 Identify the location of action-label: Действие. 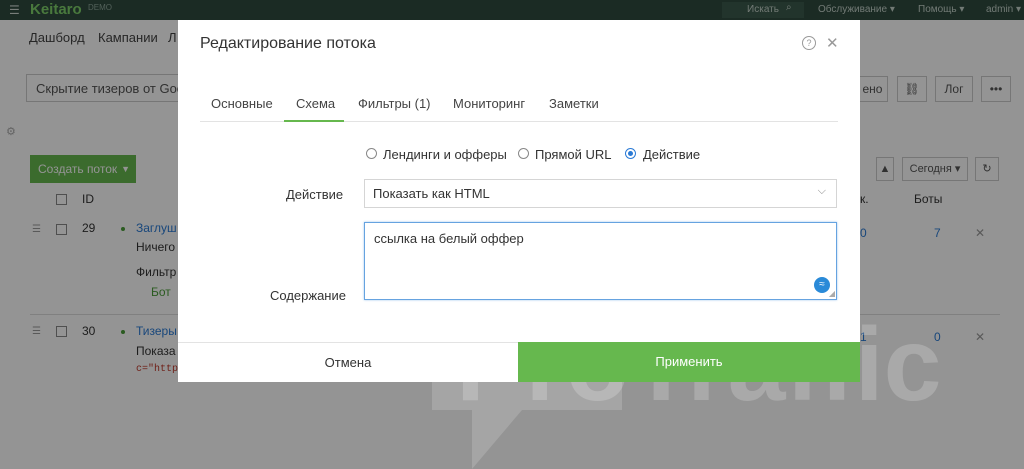
(315, 194).